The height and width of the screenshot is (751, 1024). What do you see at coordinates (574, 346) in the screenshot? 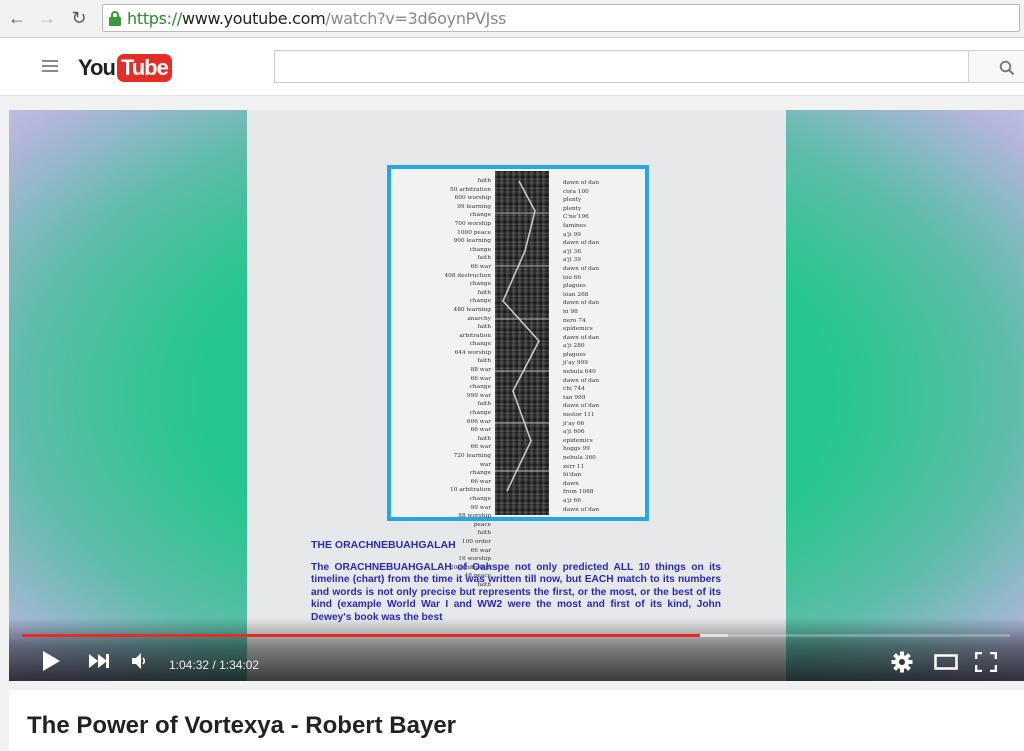
I see `chart-label: a'ji 280` at bounding box center [574, 346].